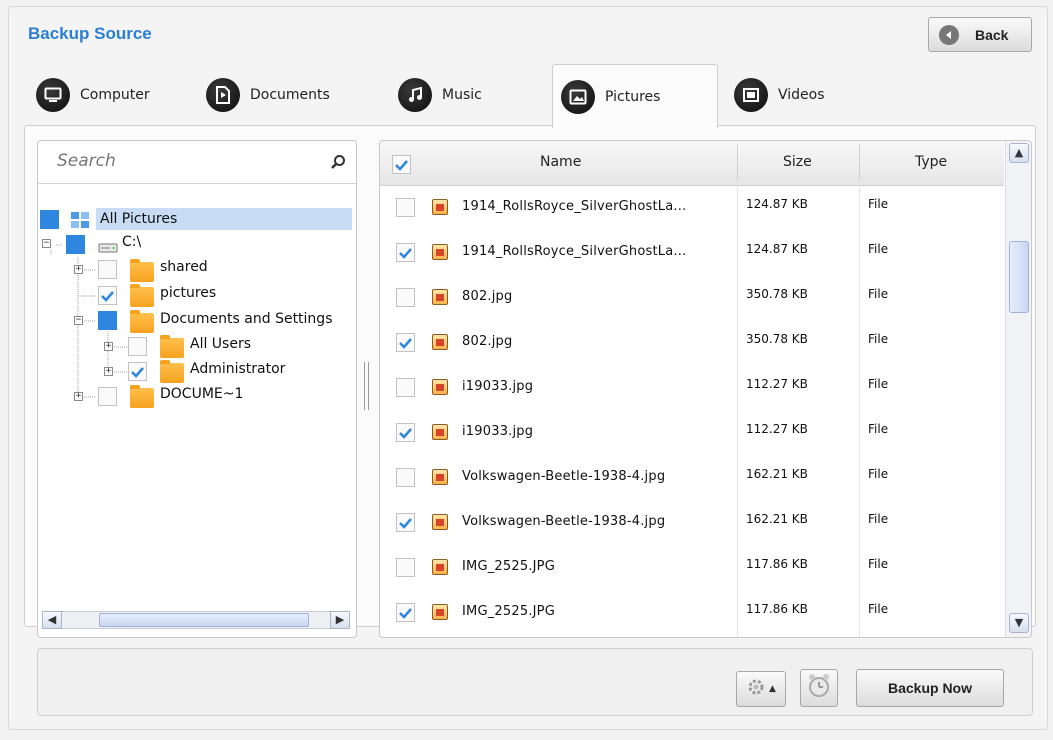 The height and width of the screenshot is (740, 1053). I want to click on tree-checkbox-pictures, so click(107, 295).